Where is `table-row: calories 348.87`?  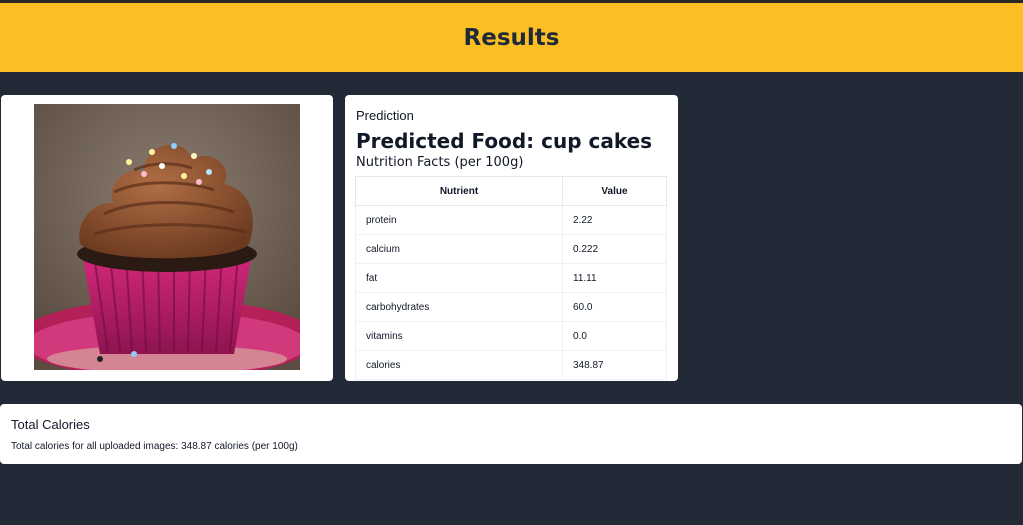
table-row: calories 348.87 is located at coordinates (511, 365).